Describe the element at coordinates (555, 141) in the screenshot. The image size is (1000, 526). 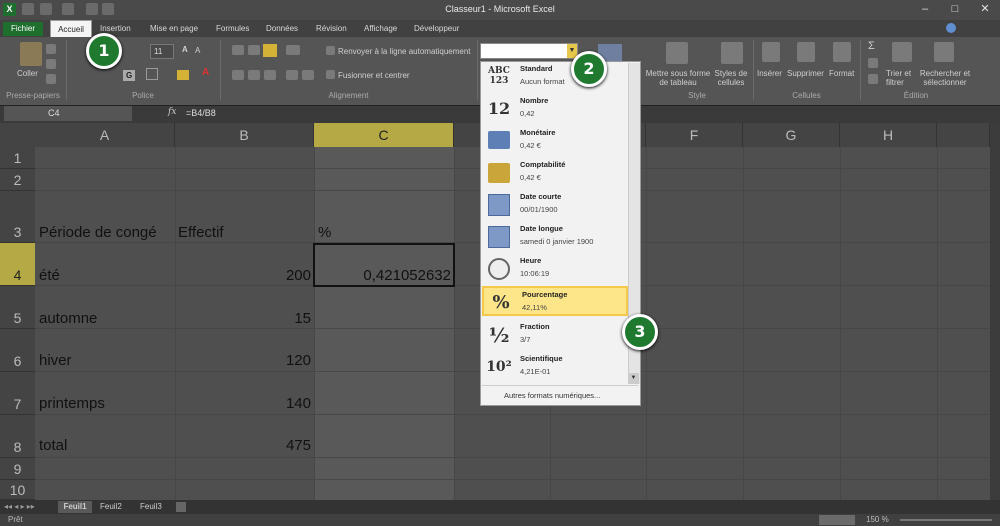
I see `format-option-monetaire: Monétaire 0,42 €` at that location.